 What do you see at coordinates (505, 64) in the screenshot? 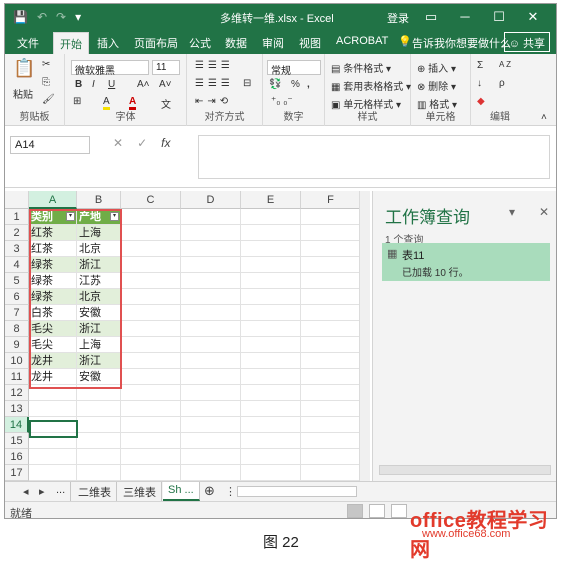
I see `sort-filter-button: A Z` at bounding box center [505, 64].